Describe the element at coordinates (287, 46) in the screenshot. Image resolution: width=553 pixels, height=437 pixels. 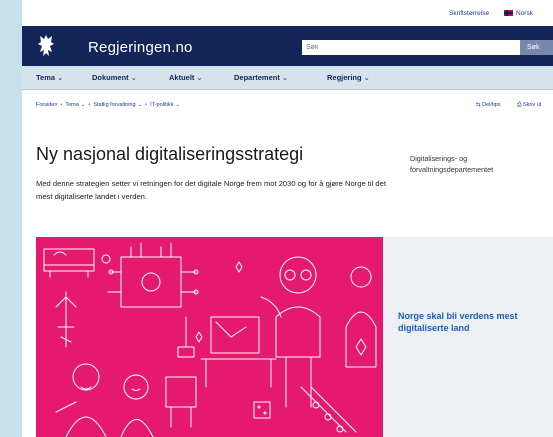
I see `site-header: Regjeringen.no Søk` at that location.